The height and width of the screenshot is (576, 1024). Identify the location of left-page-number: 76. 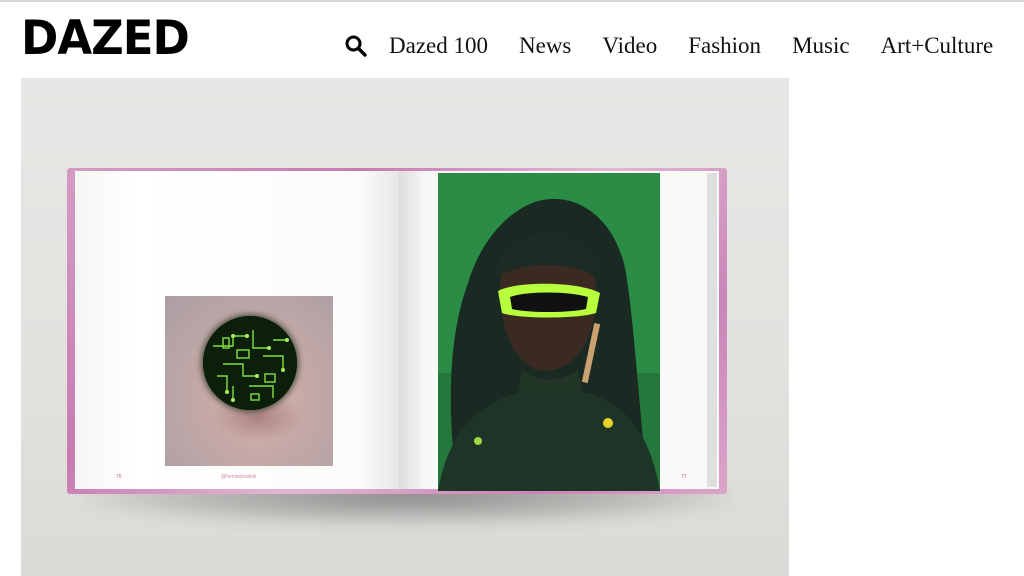
(119, 477).